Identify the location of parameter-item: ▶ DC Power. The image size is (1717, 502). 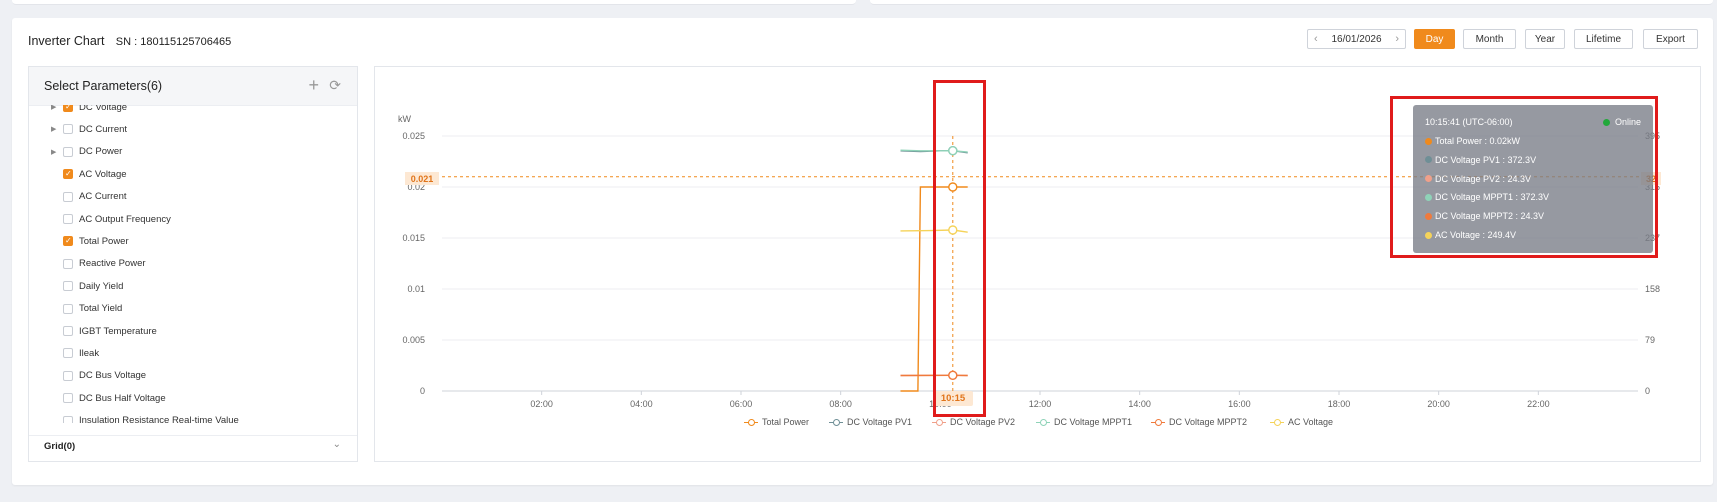
(193, 152).